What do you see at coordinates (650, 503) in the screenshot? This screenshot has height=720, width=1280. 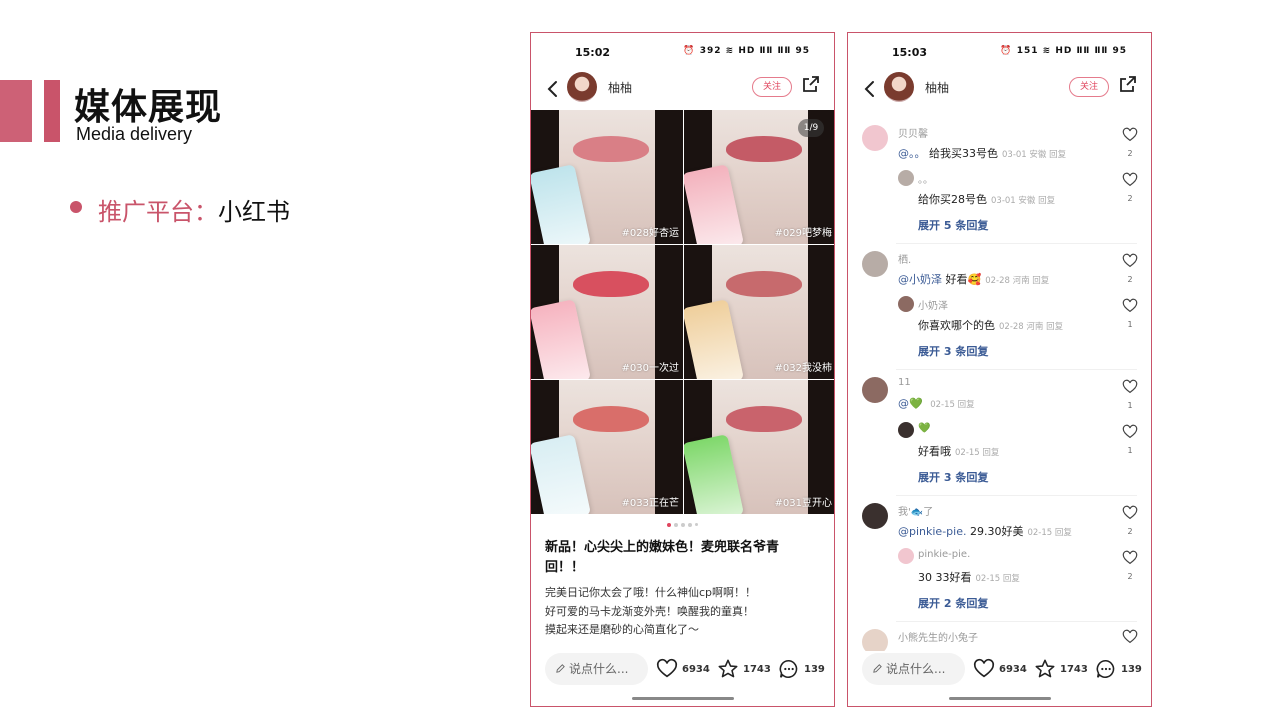 I see `shade-label: #033正在芒` at bounding box center [650, 503].